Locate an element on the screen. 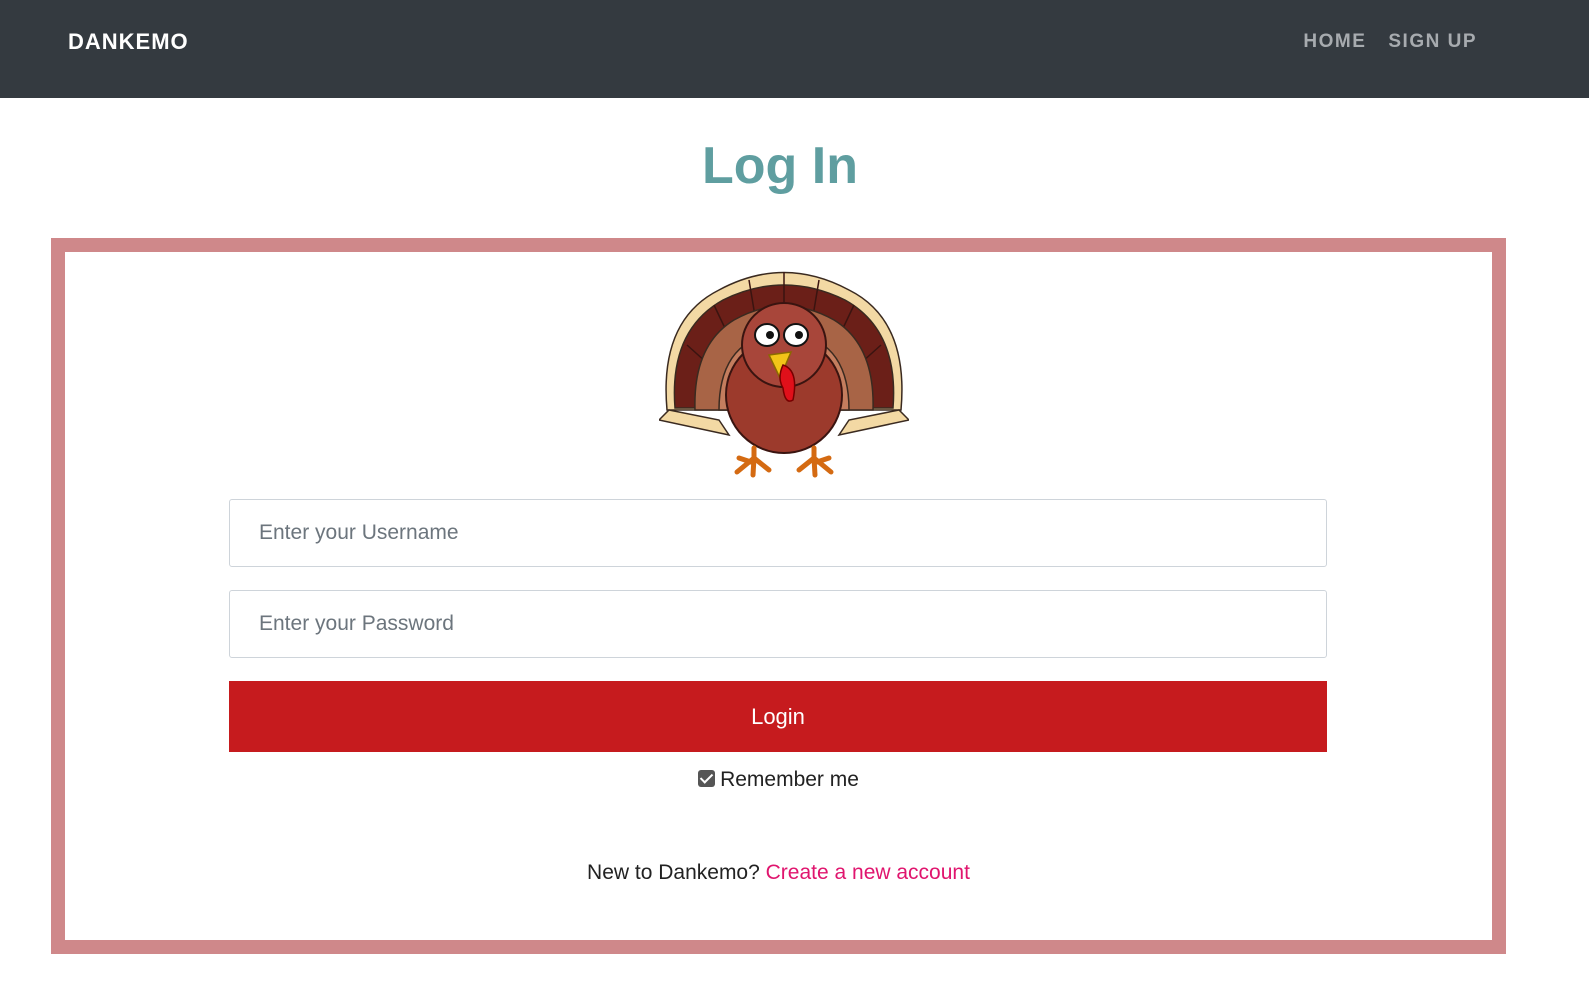 This screenshot has height=984, width=1589. remember-me-checkbox is located at coordinates (707, 778).